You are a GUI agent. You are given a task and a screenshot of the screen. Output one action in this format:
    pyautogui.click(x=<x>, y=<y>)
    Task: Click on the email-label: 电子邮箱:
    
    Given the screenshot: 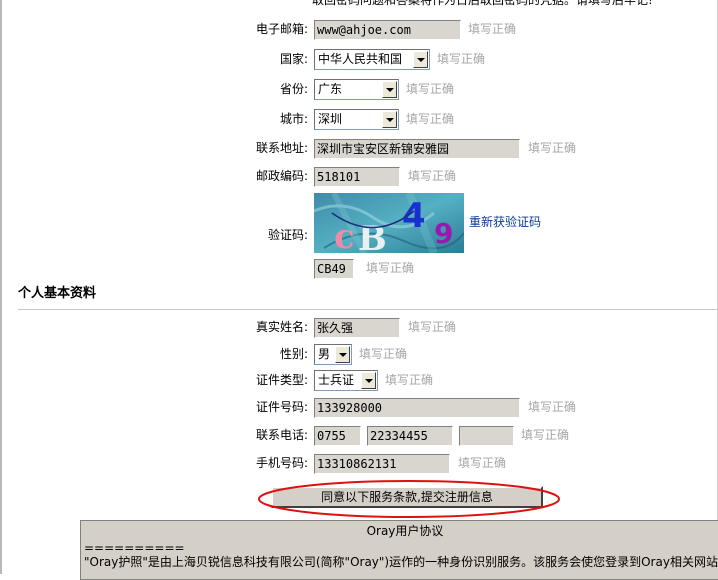 What is the action you would take?
    pyautogui.click(x=281, y=29)
    